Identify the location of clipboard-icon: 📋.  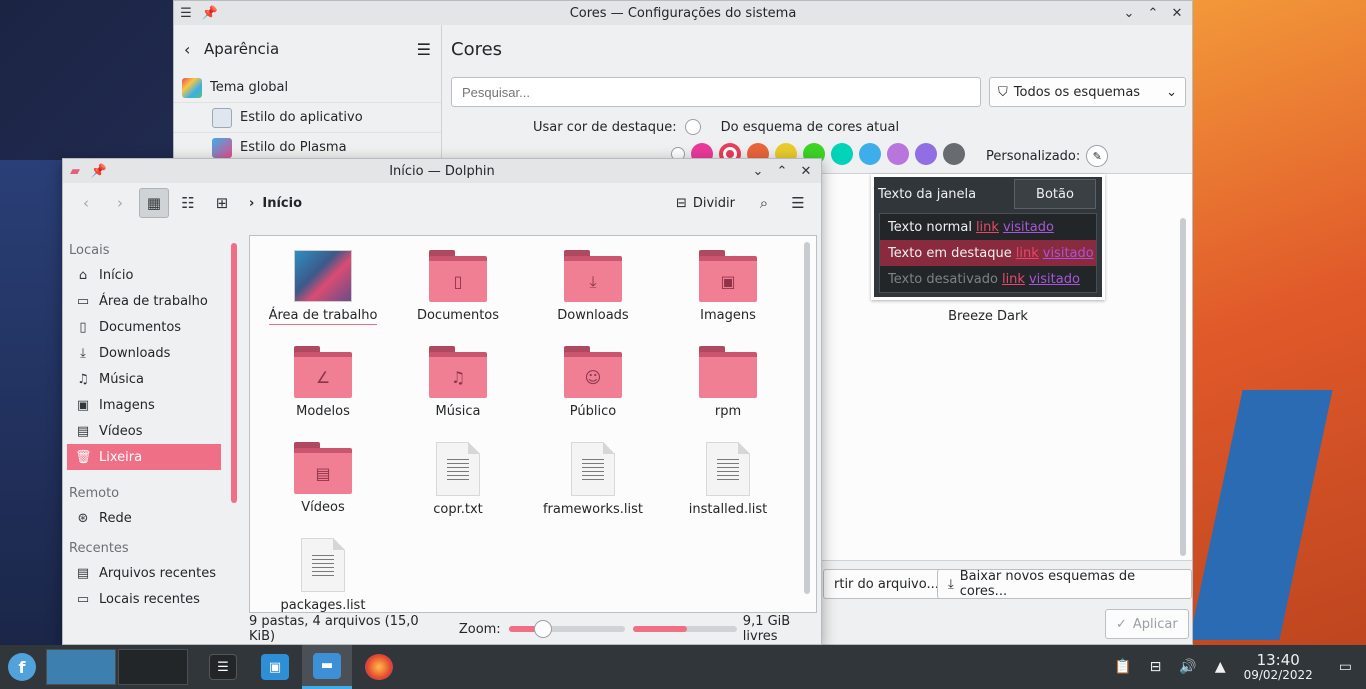
(1122, 667).